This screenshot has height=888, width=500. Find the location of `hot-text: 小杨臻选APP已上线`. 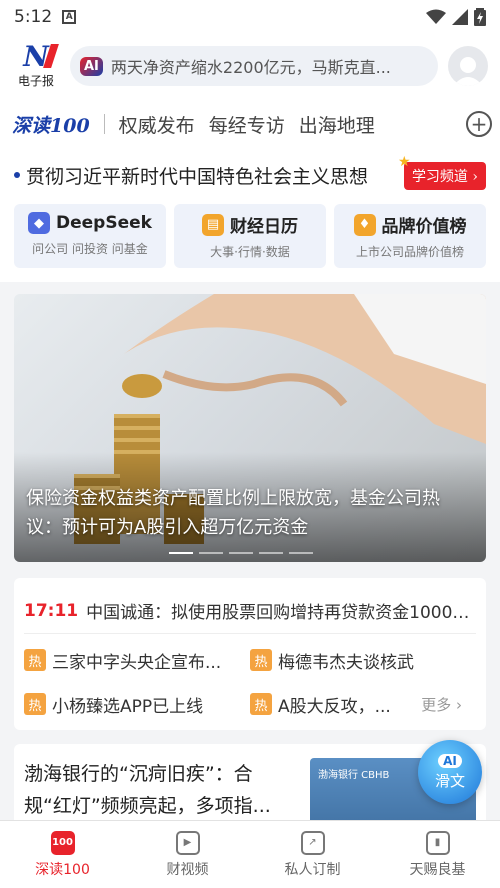

hot-text: 小杨臻选APP已上线 is located at coordinates (128, 706).